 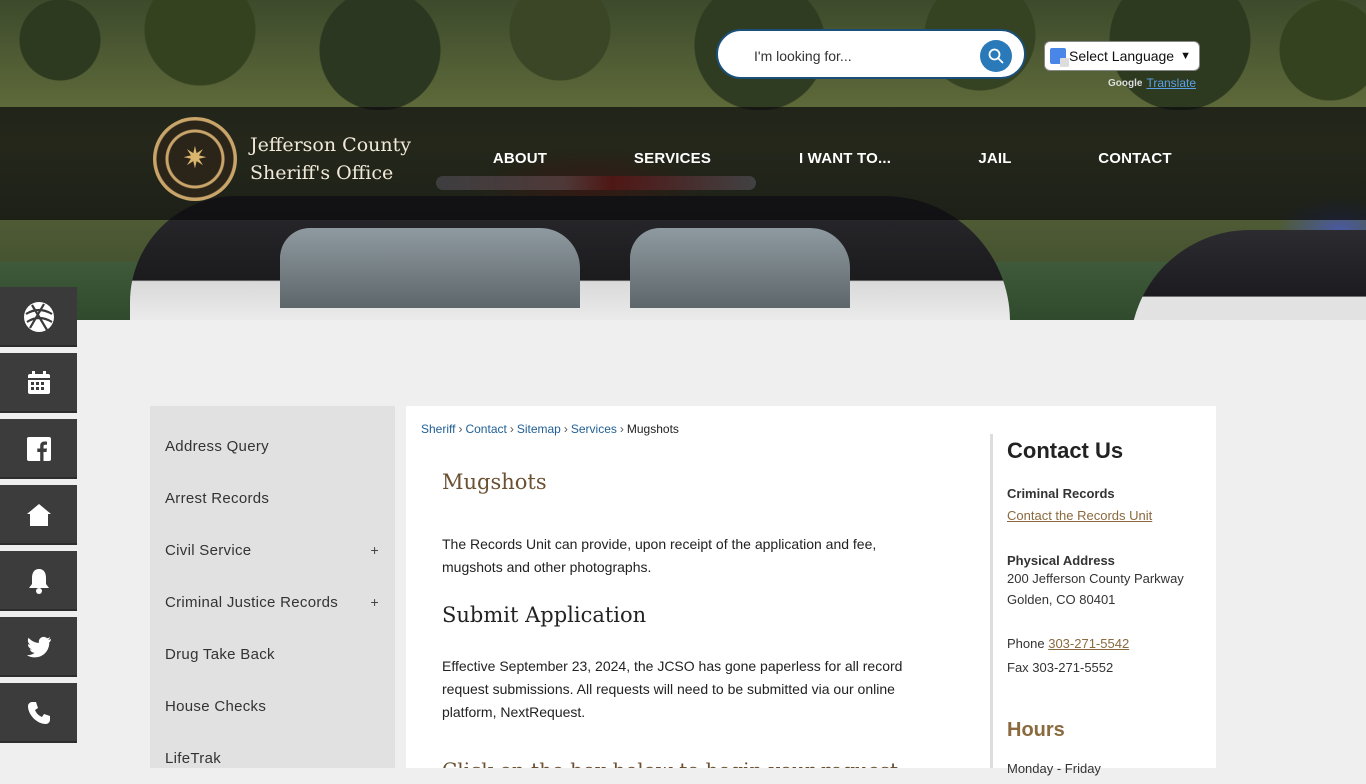 I want to click on main-nav: ABOUT SERVICES I WANT TO... JAIL CONTACT, so click(x=832, y=158).